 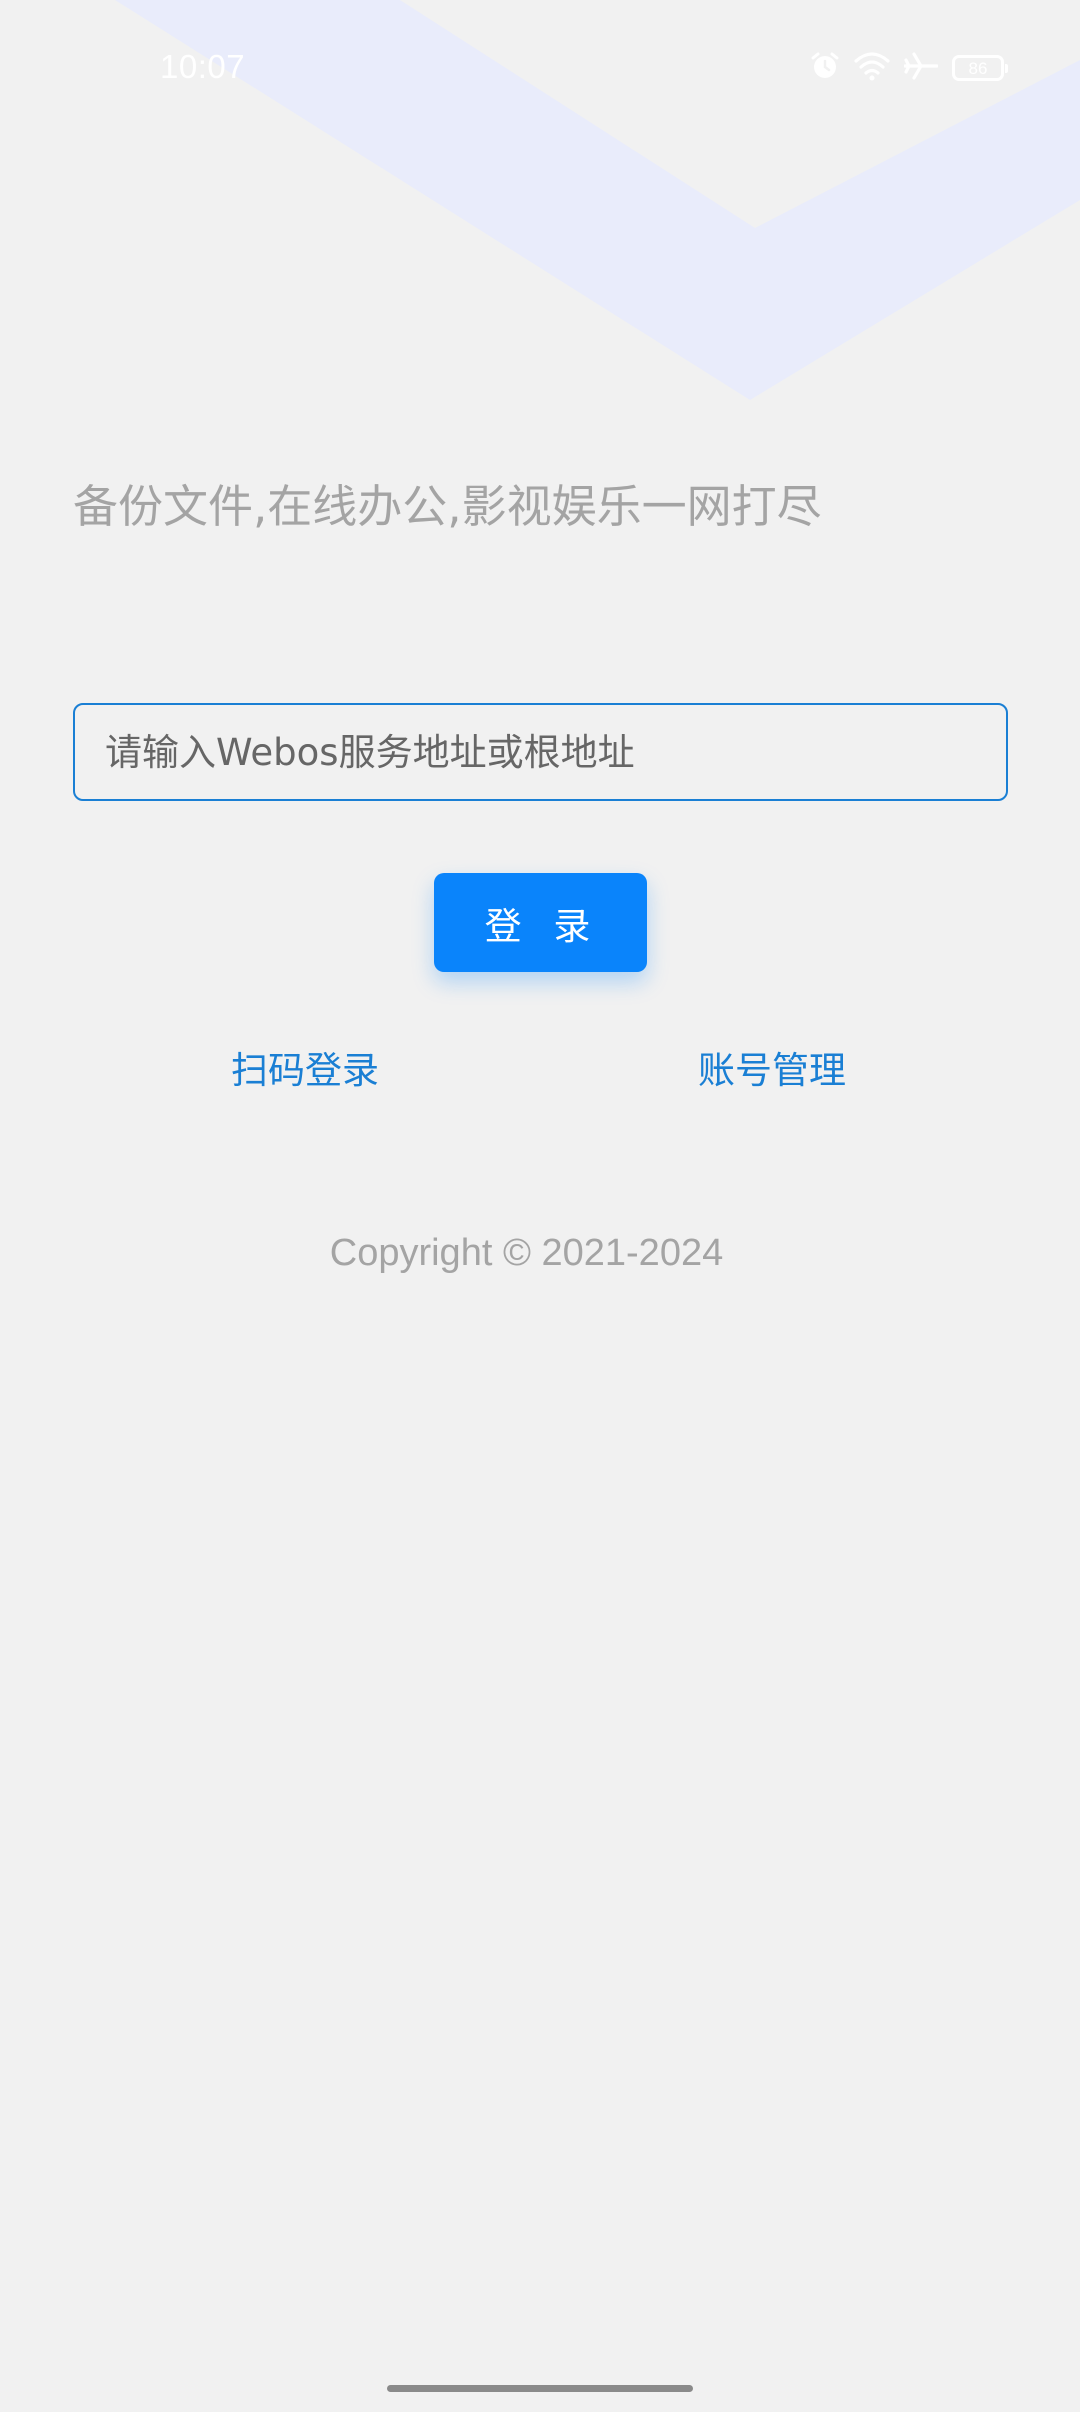 I want to click on server-address-input, so click(x=540, y=752).